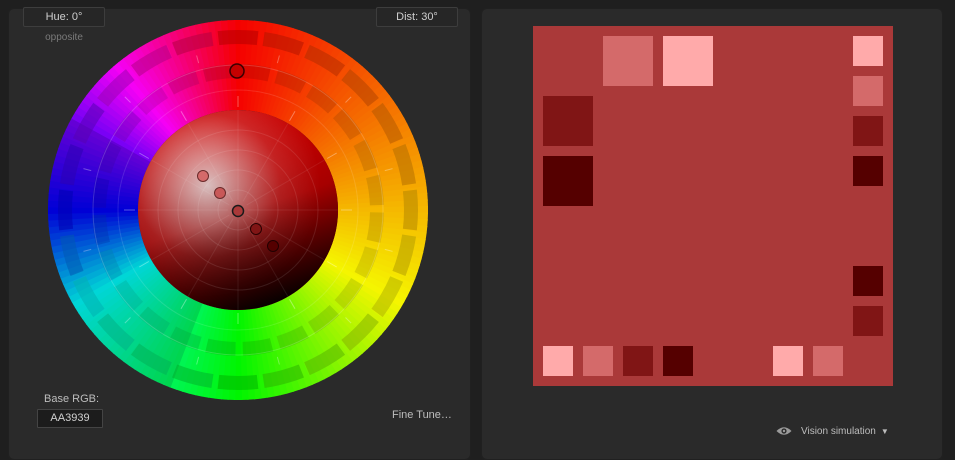 Image resolution: width=955 pixels, height=460 pixels. I want to click on shade-handle-dark, so click(256, 229).